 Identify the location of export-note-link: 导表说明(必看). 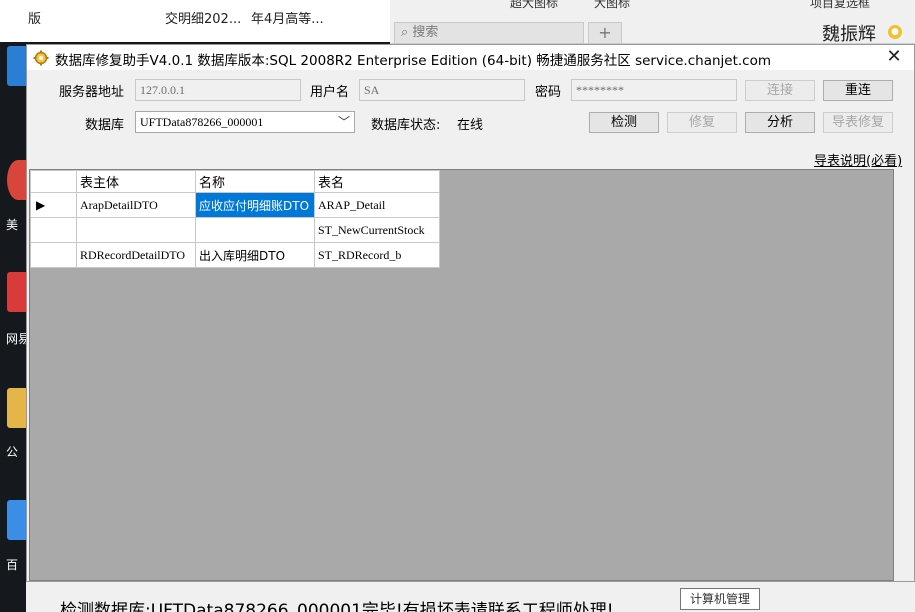
(858, 159).